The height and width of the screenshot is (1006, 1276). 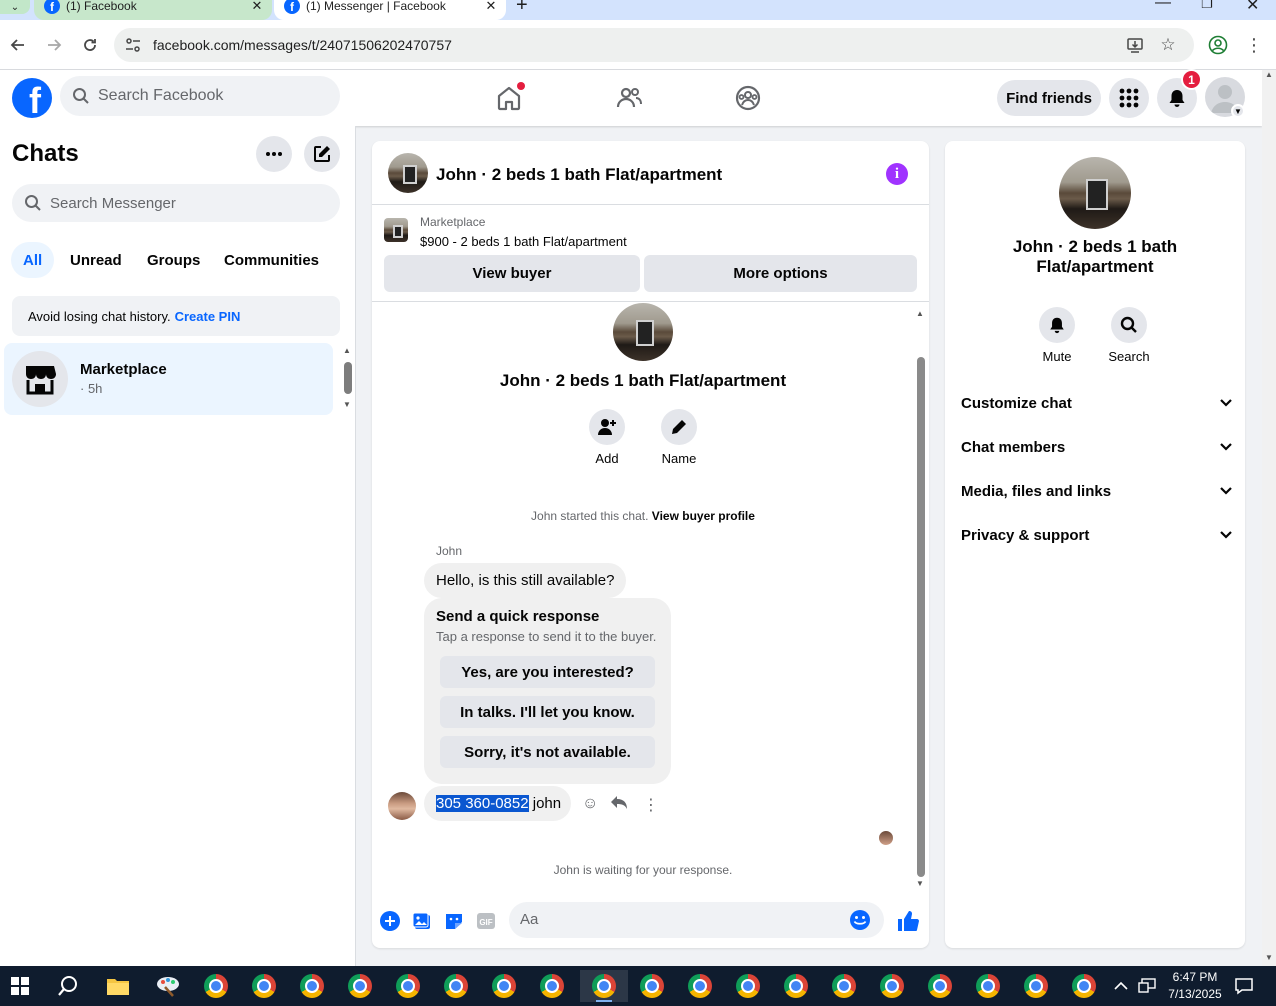 I want to click on new-tab-plus-icon: +, so click(x=522, y=8).